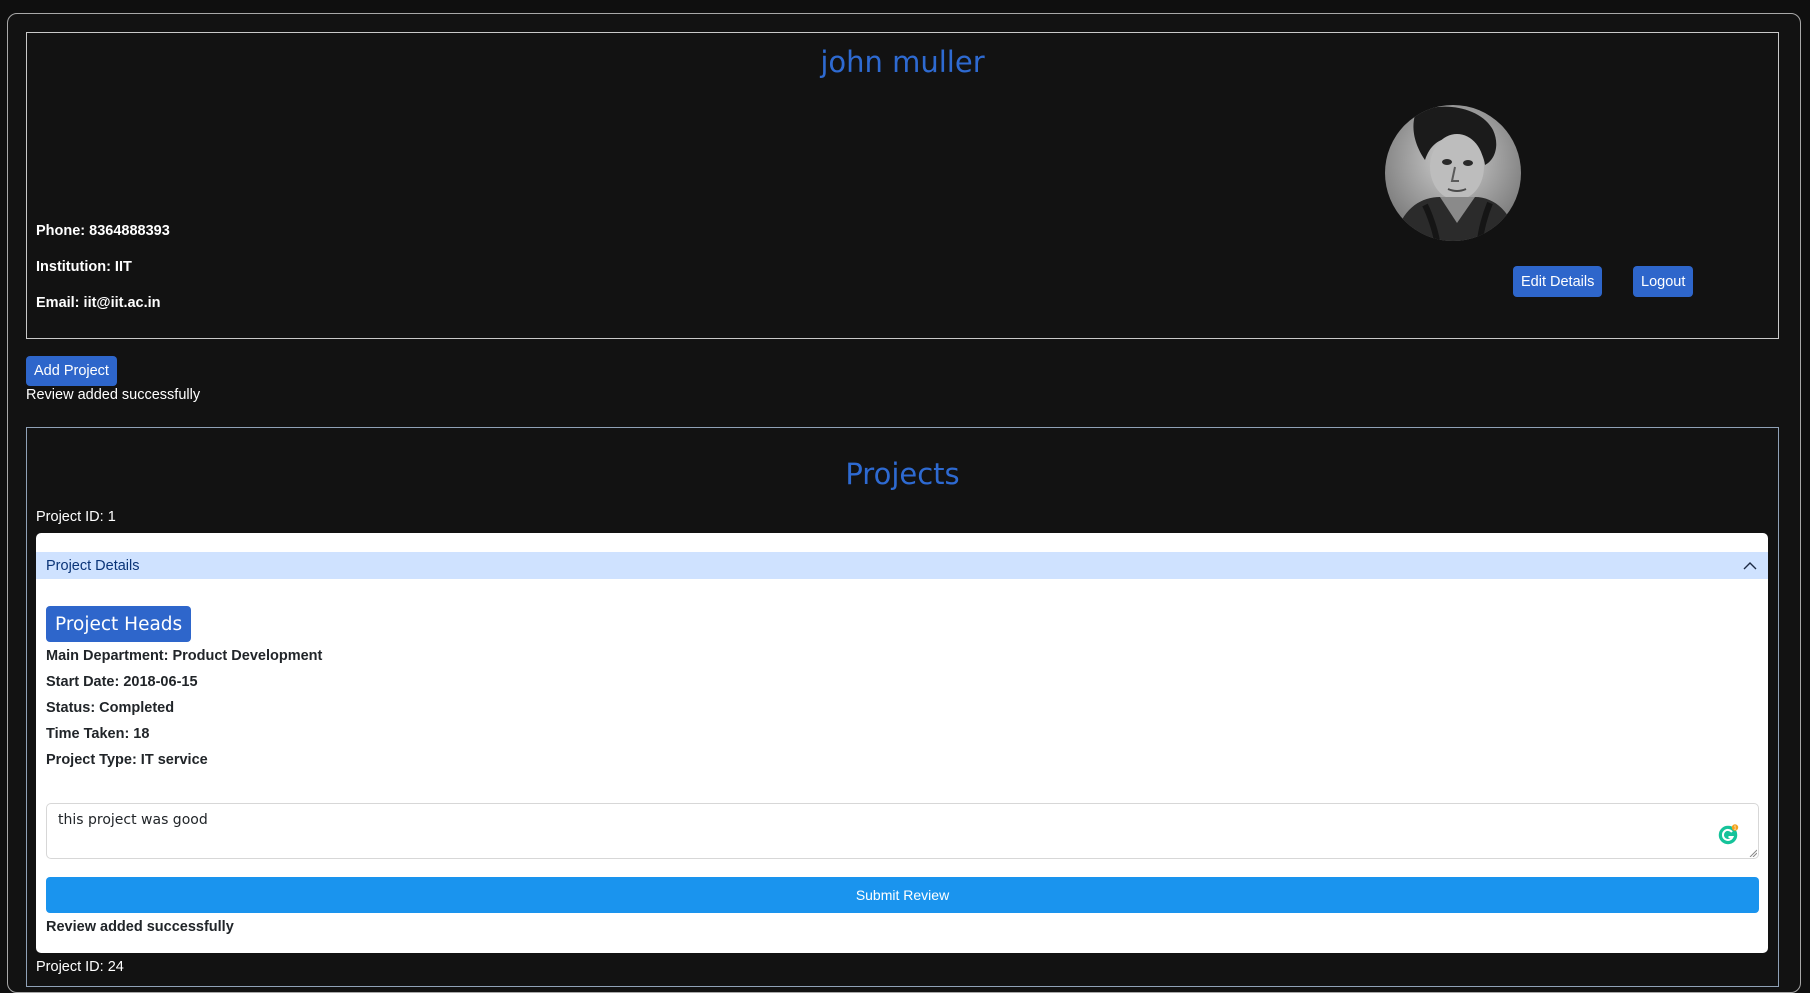 This screenshot has width=1810, height=993. Describe the element at coordinates (127, 760) in the screenshot. I see `detail-project-type: Project Type: IT service` at that location.